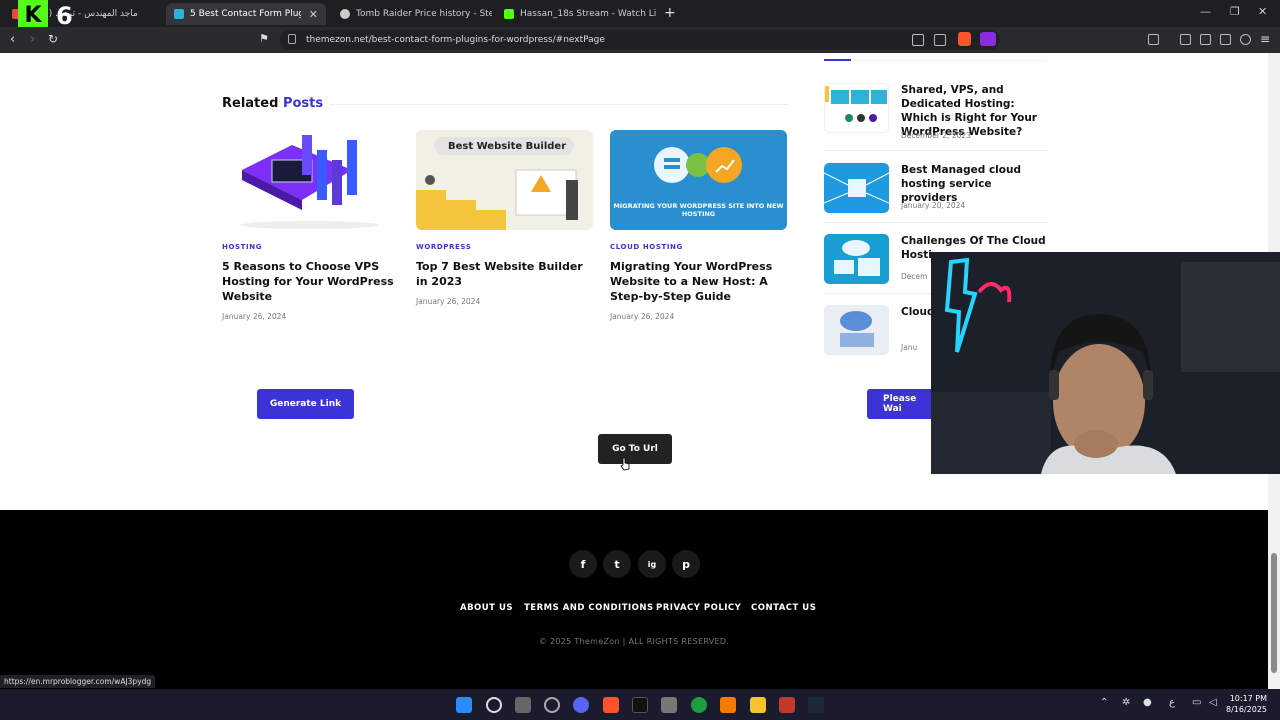 Image resolution: width=1280 pixels, height=720 pixels. I want to click on tab-4: Hassan_18s Stream - Watch Live on K, so click(576, 14).